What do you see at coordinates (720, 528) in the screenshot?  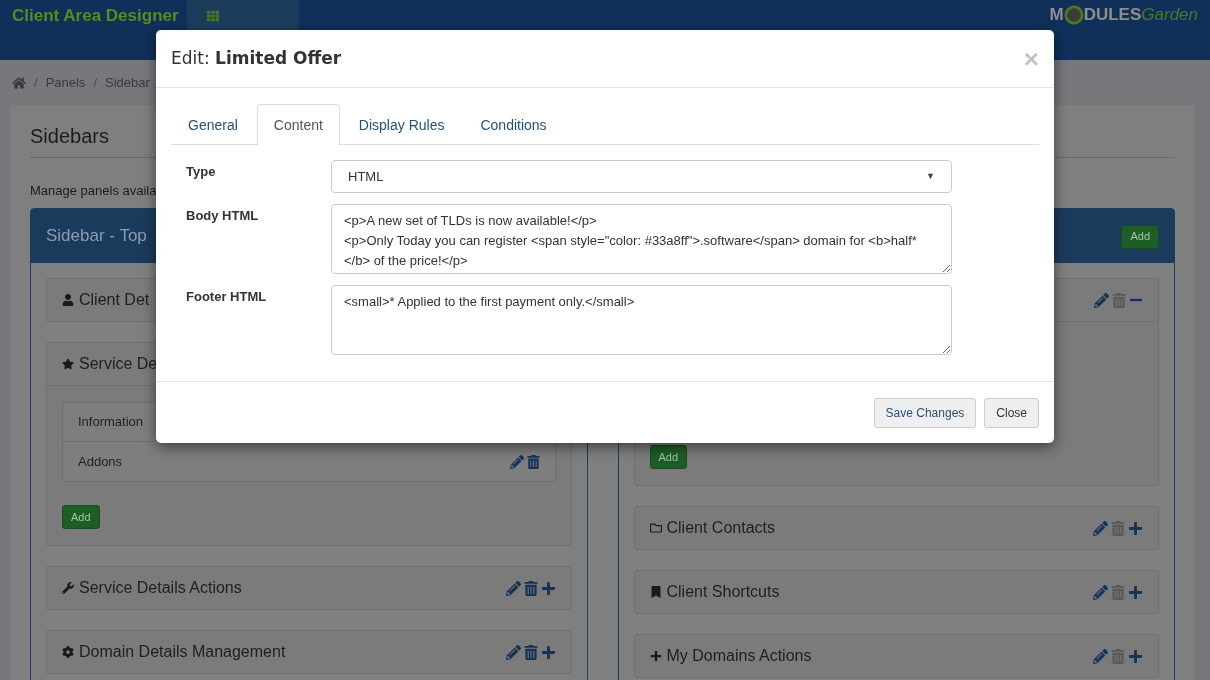 I see `panel-title: Client Contacts` at bounding box center [720, 528].